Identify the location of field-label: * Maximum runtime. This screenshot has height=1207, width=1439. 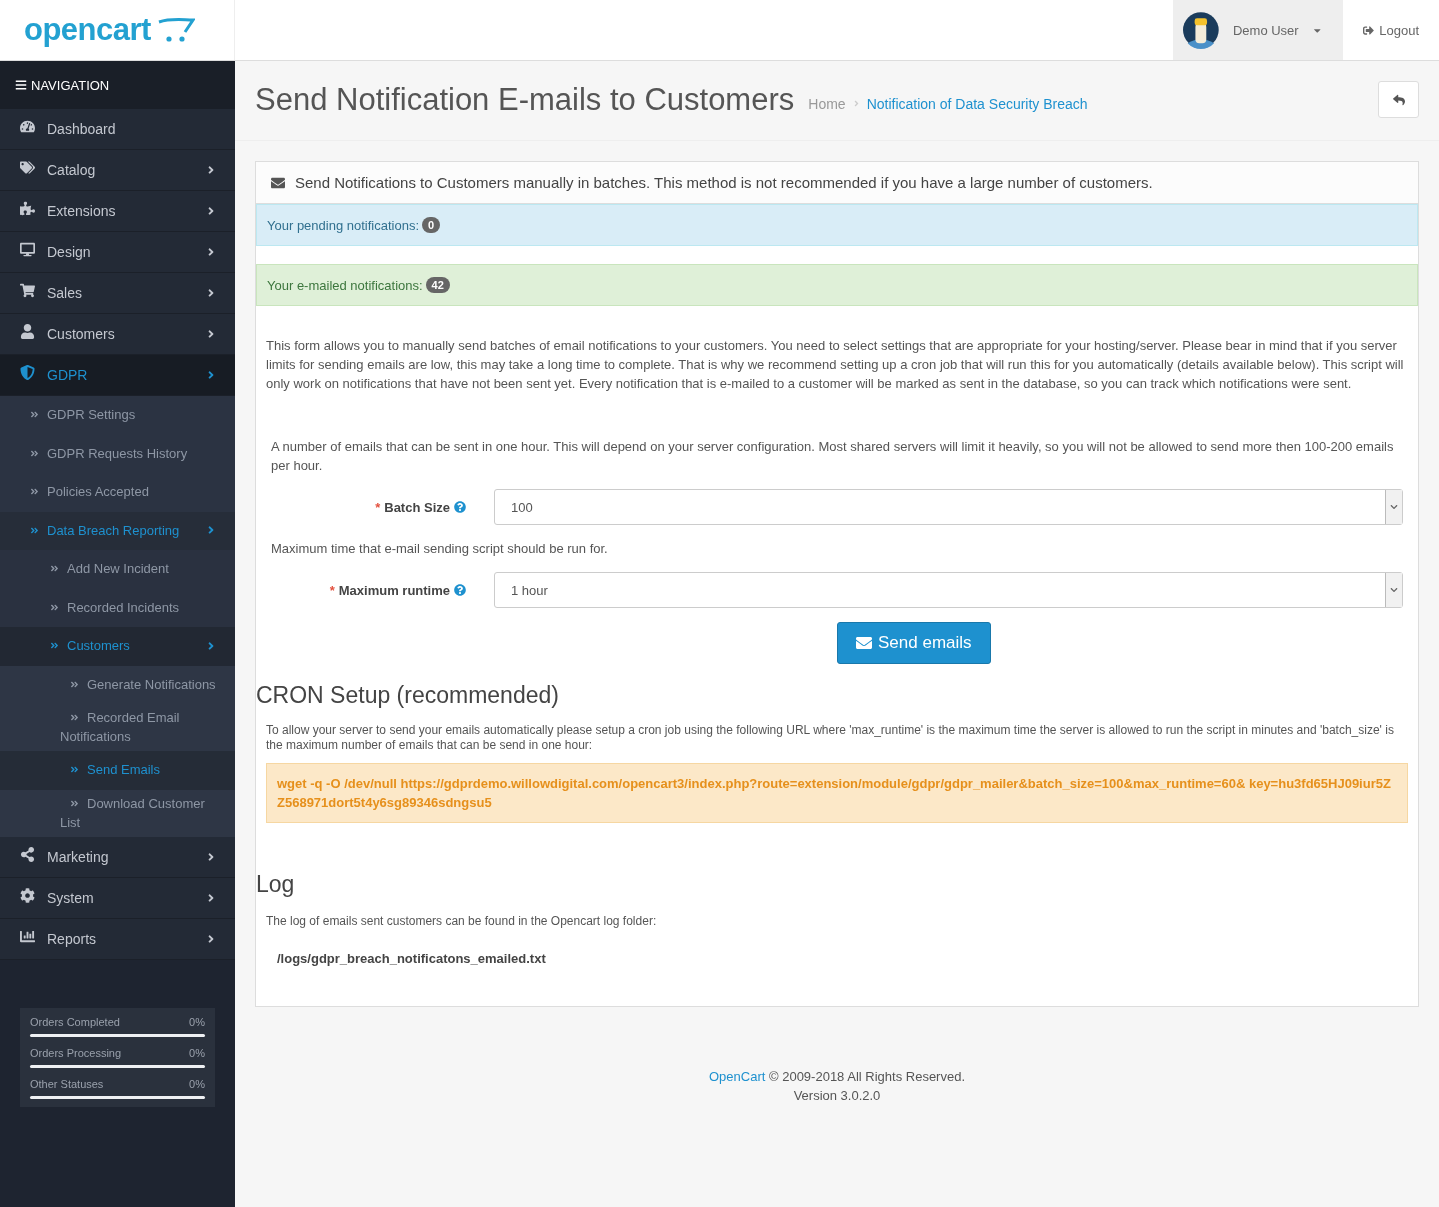
(361, 590).